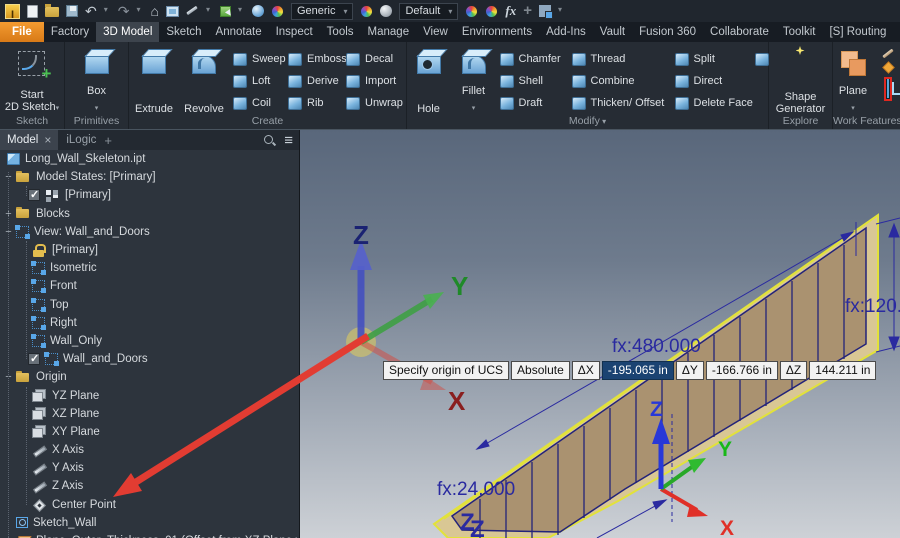 This screenshot has height=538, width=900. I want to click on tree-item-blocks: + Blocks, so click(149, 214).